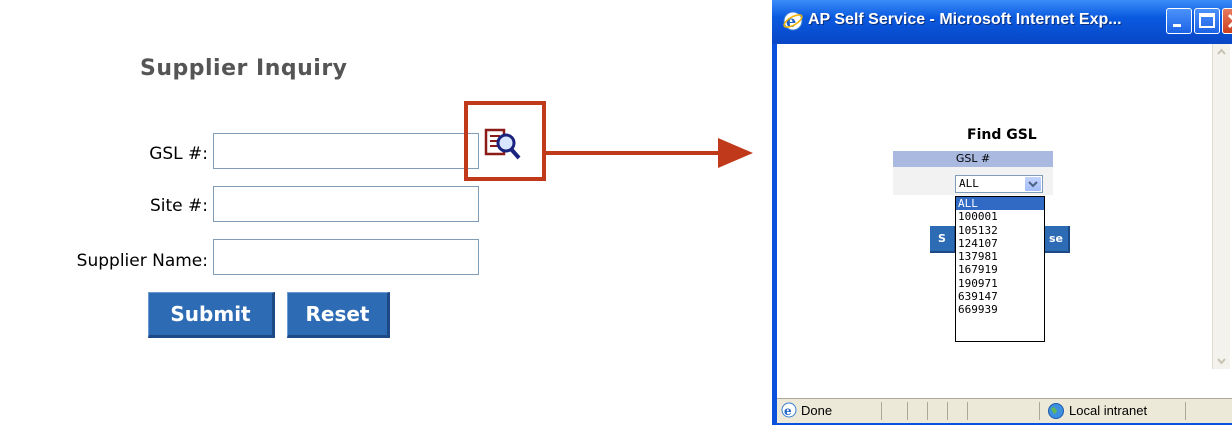 This screenshot has width=1232, height=425. I want to click on list-item: ALL, so click(1000, 204).